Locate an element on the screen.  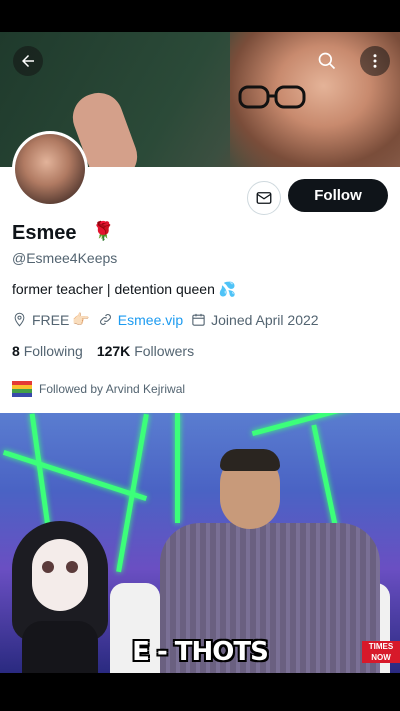
pride-flag-icon is located at coordinates (22, 389).